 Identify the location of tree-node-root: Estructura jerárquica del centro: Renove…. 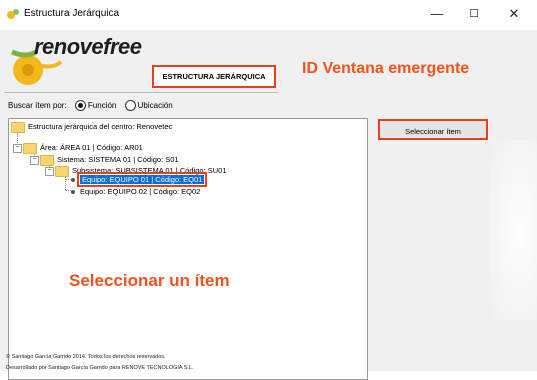
(92, 127).